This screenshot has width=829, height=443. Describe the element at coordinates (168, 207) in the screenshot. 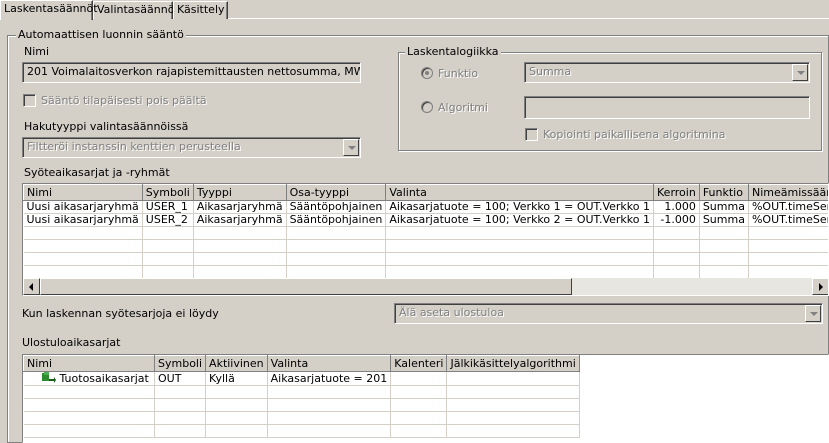

I see `cell-symboli: USER_1` at that location.